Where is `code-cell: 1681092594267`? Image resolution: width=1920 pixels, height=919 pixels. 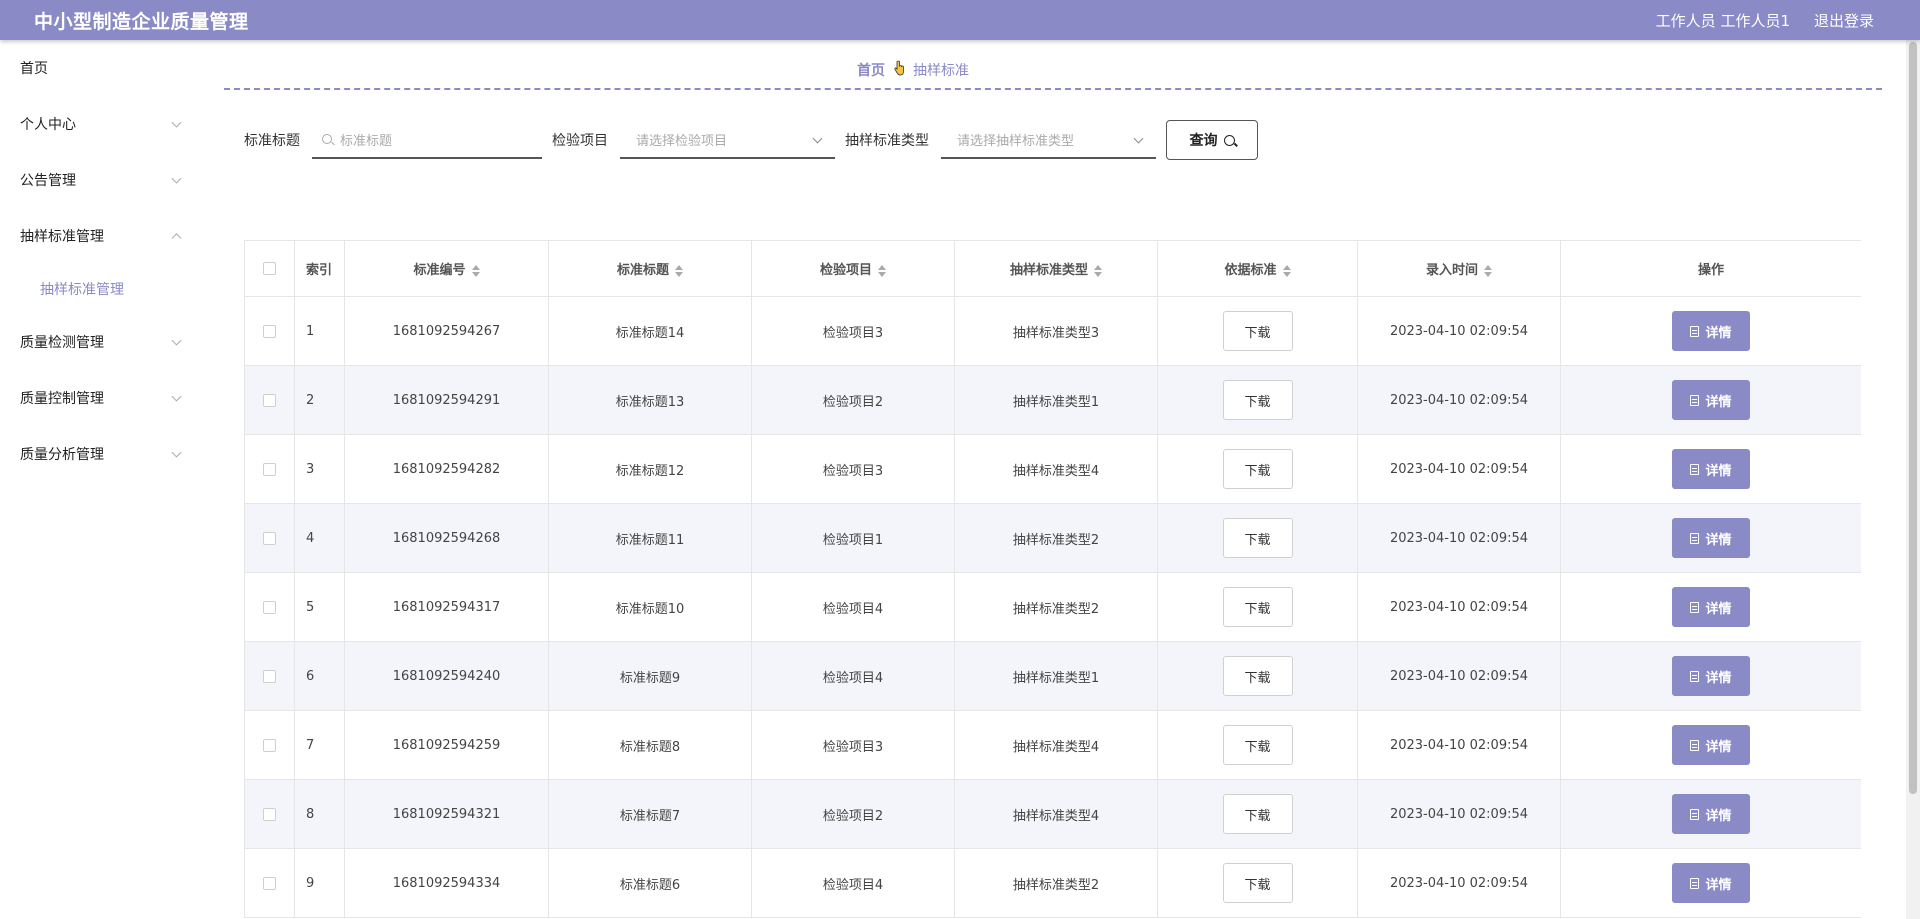 code-cell: 1681092594267 is located at coordinates (446, 331).